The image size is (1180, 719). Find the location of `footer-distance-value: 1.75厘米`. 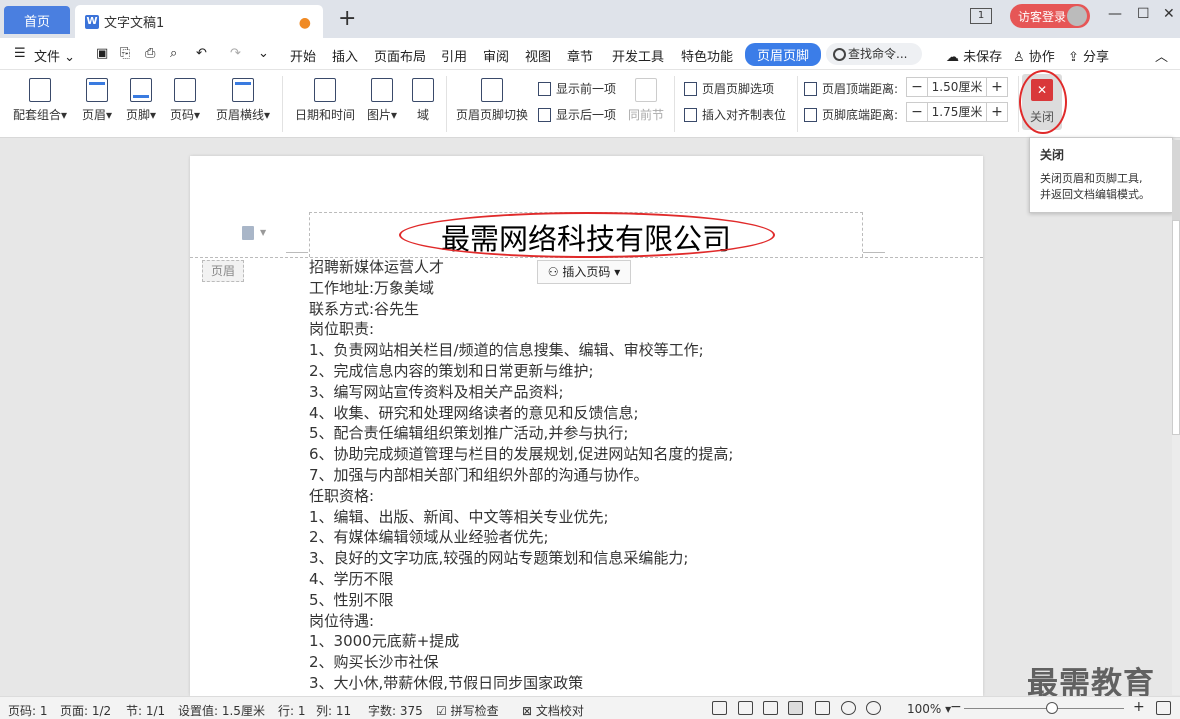

footer-distance-value: 1.75厘米 is located at coordinates (957, 112).